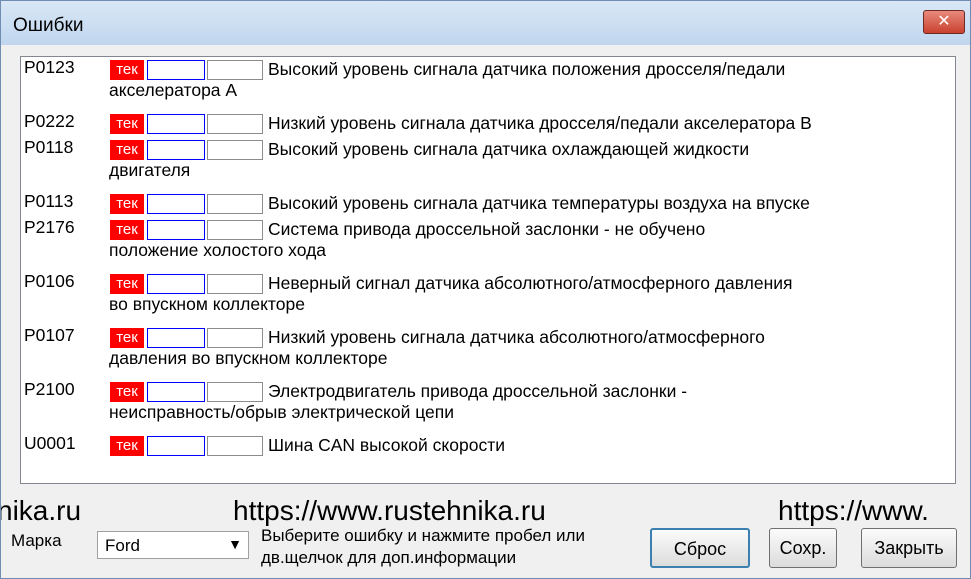  Describe the element at coordinates (853, 510) in the screenshot. I see `watermark-right: https://www.` at that location.